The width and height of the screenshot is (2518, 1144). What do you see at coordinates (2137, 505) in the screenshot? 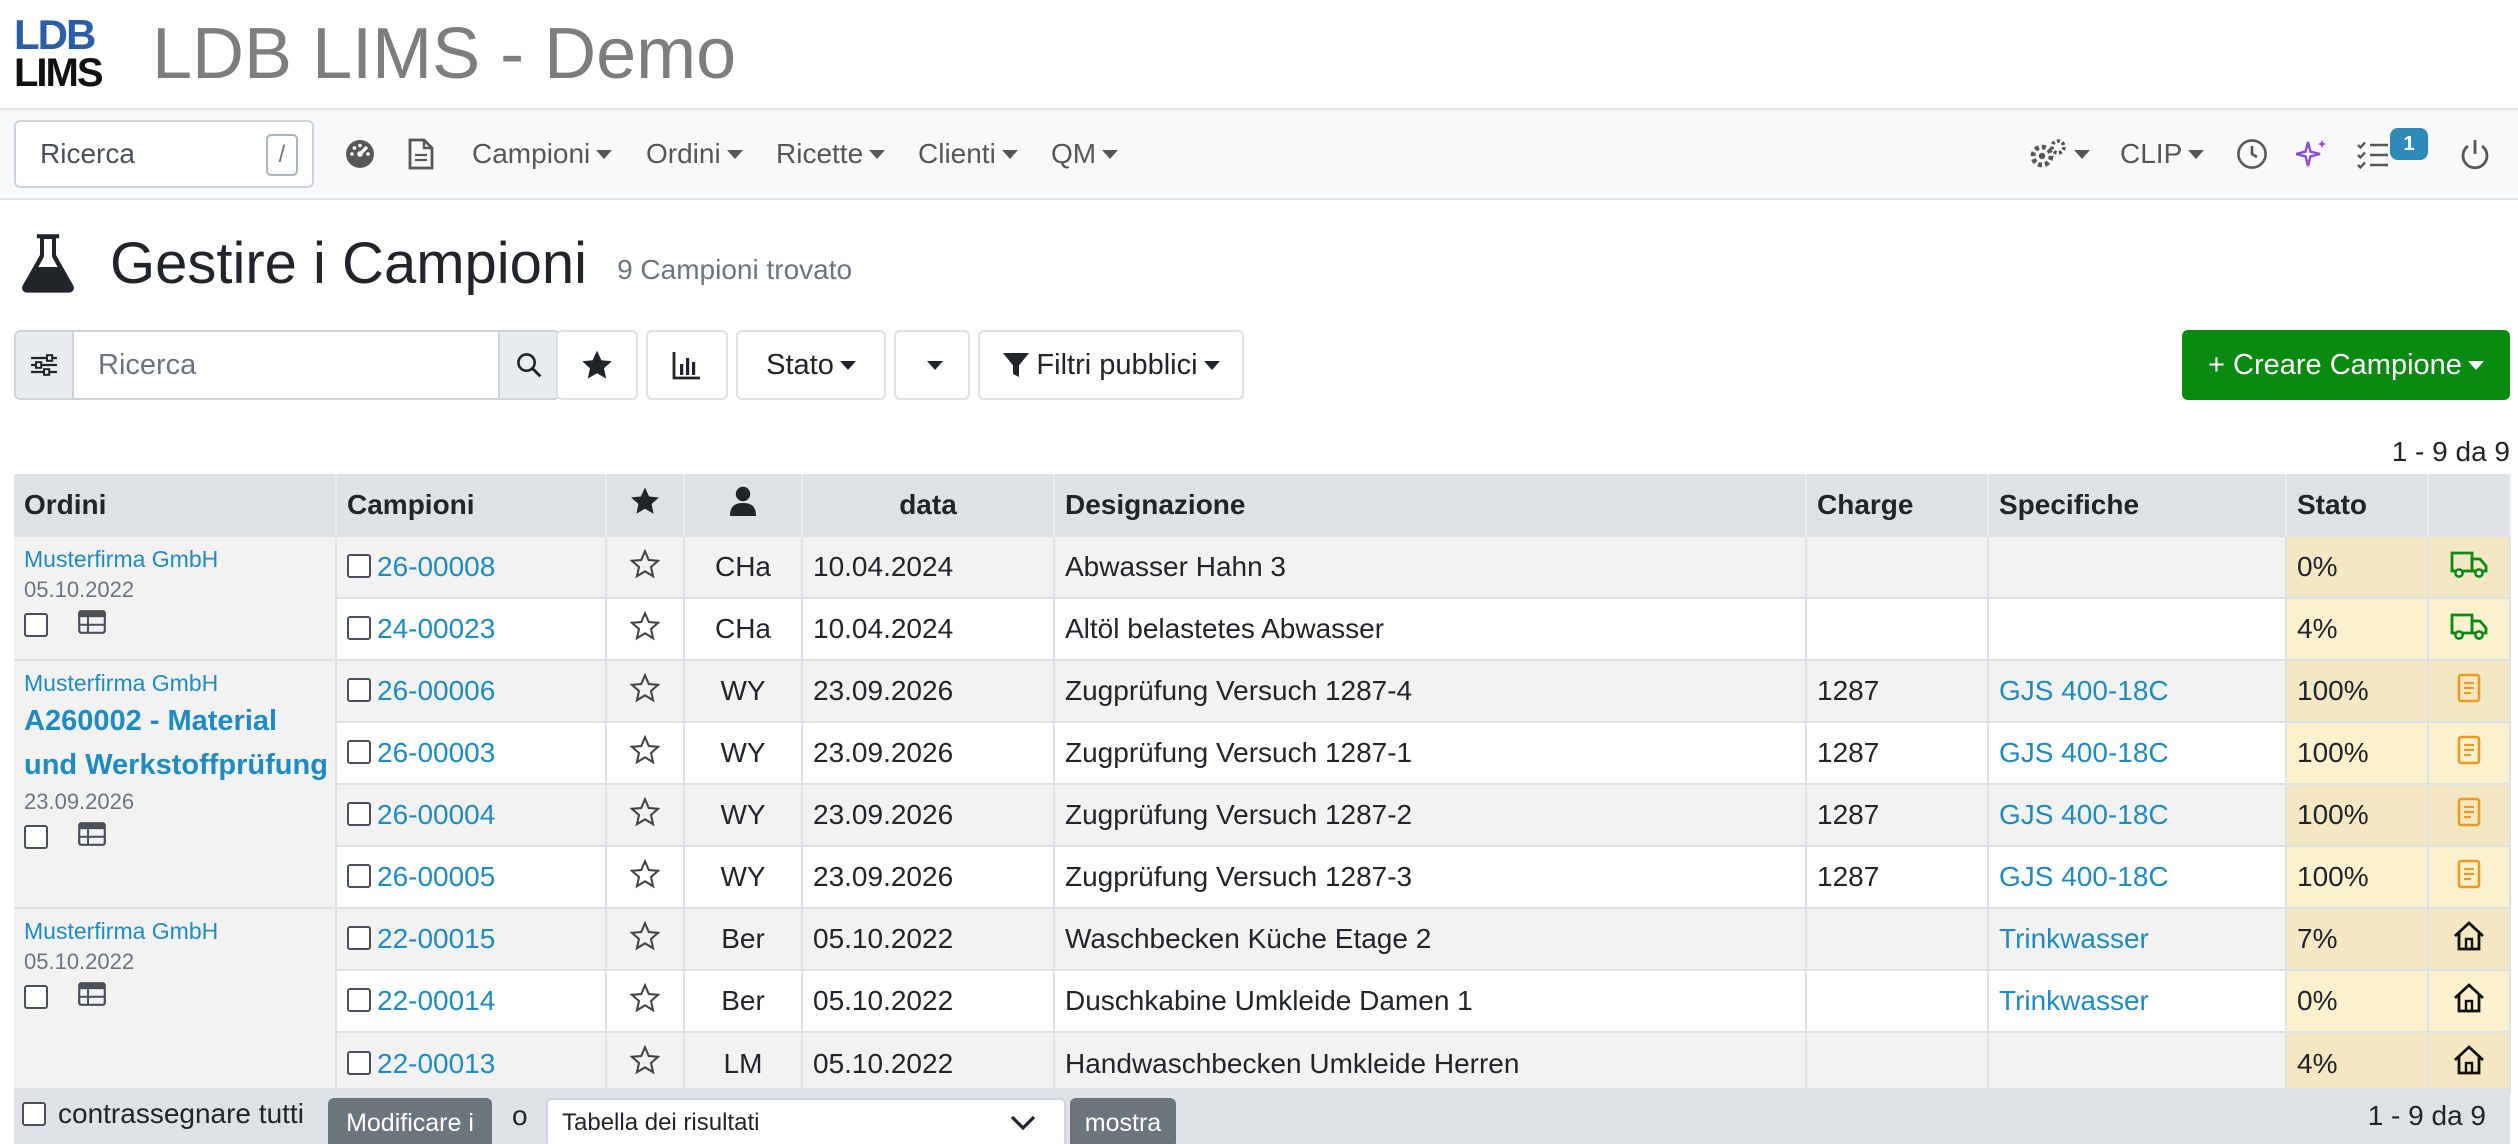
I see `col-header-specs: Specifiche` at bounding box center [2137, 505].